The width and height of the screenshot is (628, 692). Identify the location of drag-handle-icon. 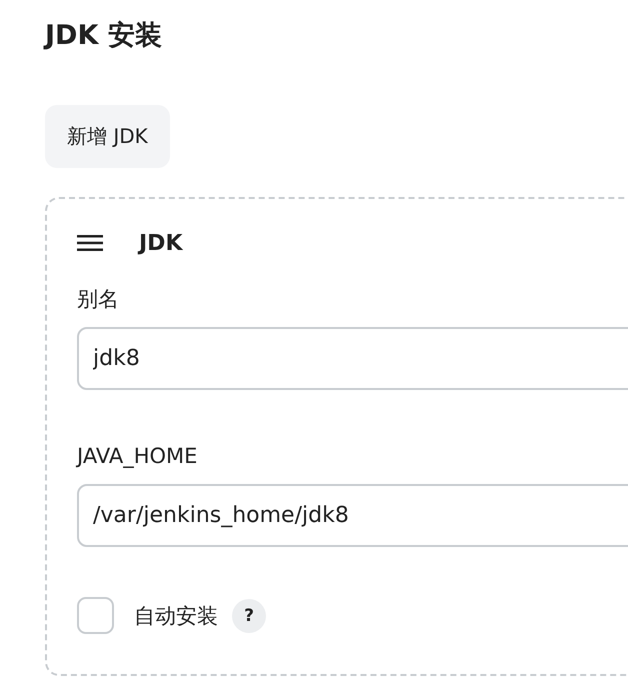
(90, 243).